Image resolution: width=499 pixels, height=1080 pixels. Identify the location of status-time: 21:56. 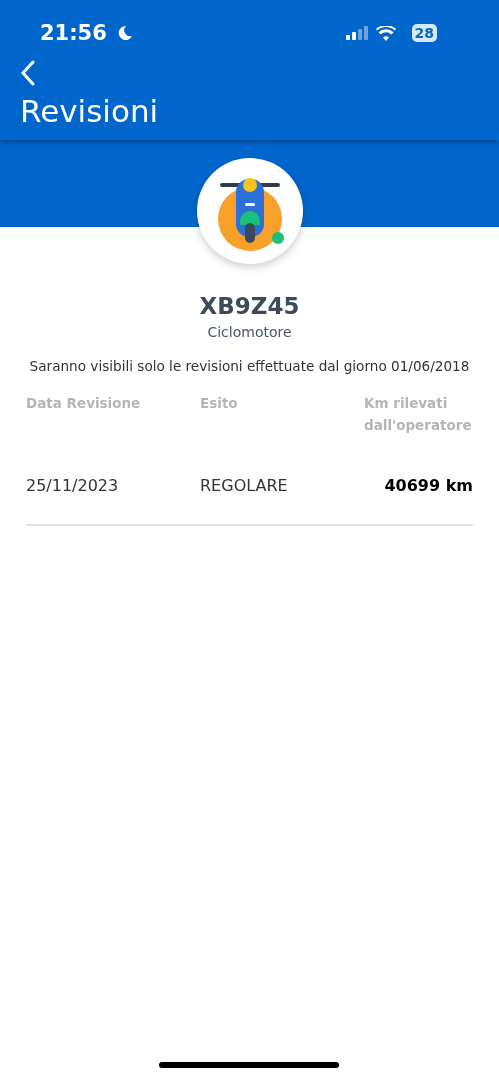
(73, 33).